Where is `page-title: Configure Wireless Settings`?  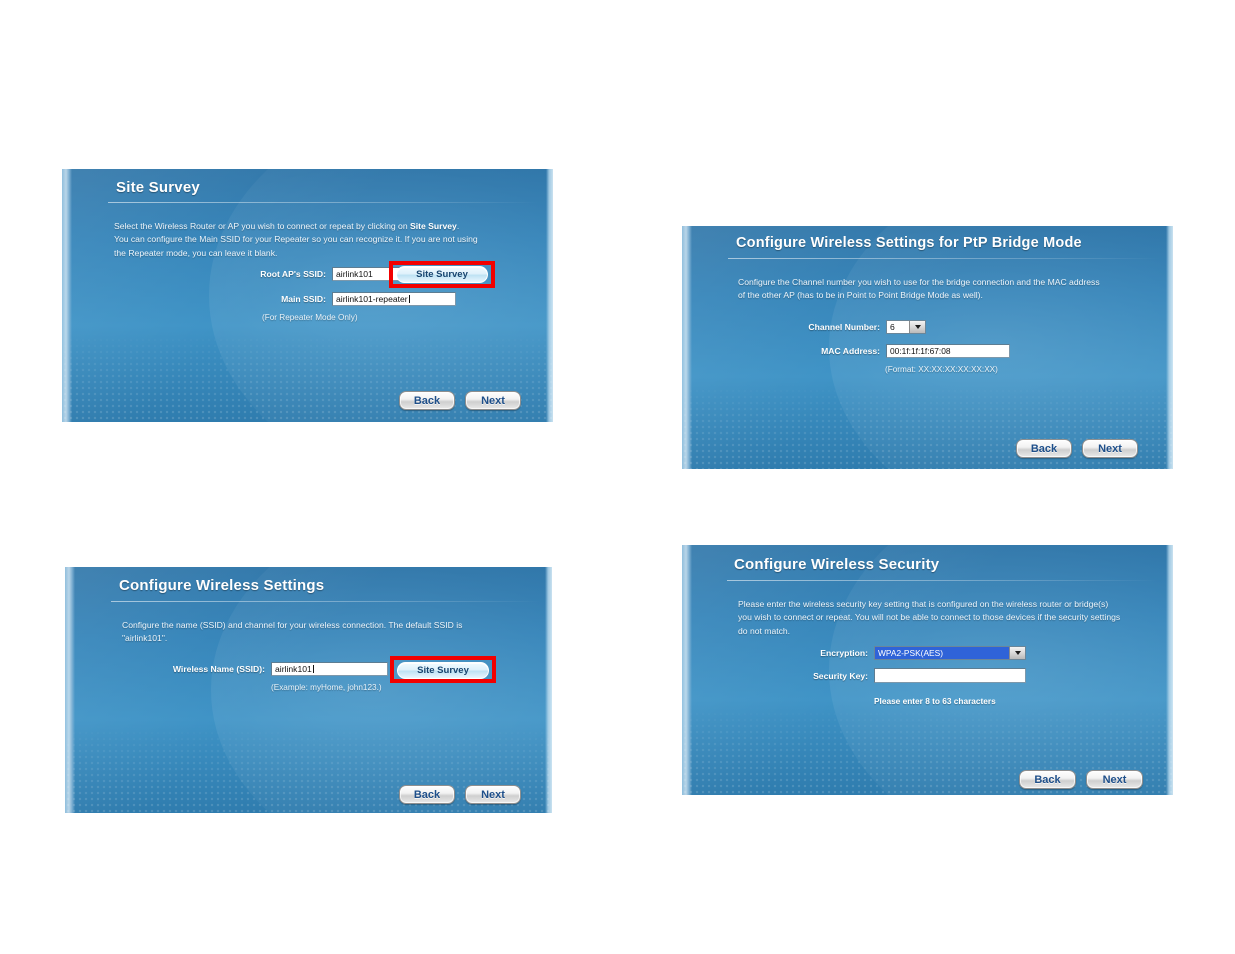
page-title: Configure Wireless Settings is located at coordinates (222, 585).